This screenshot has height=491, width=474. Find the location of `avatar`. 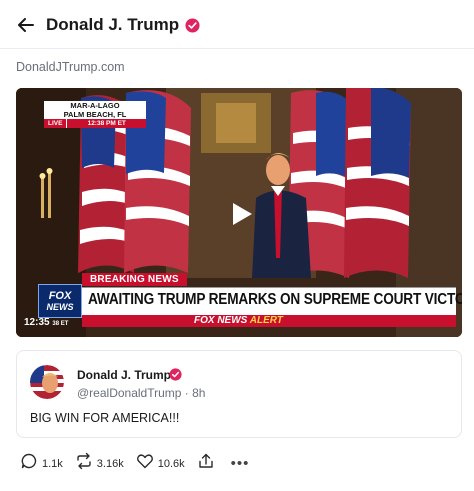

avatar is located at coordinates (47, 382).